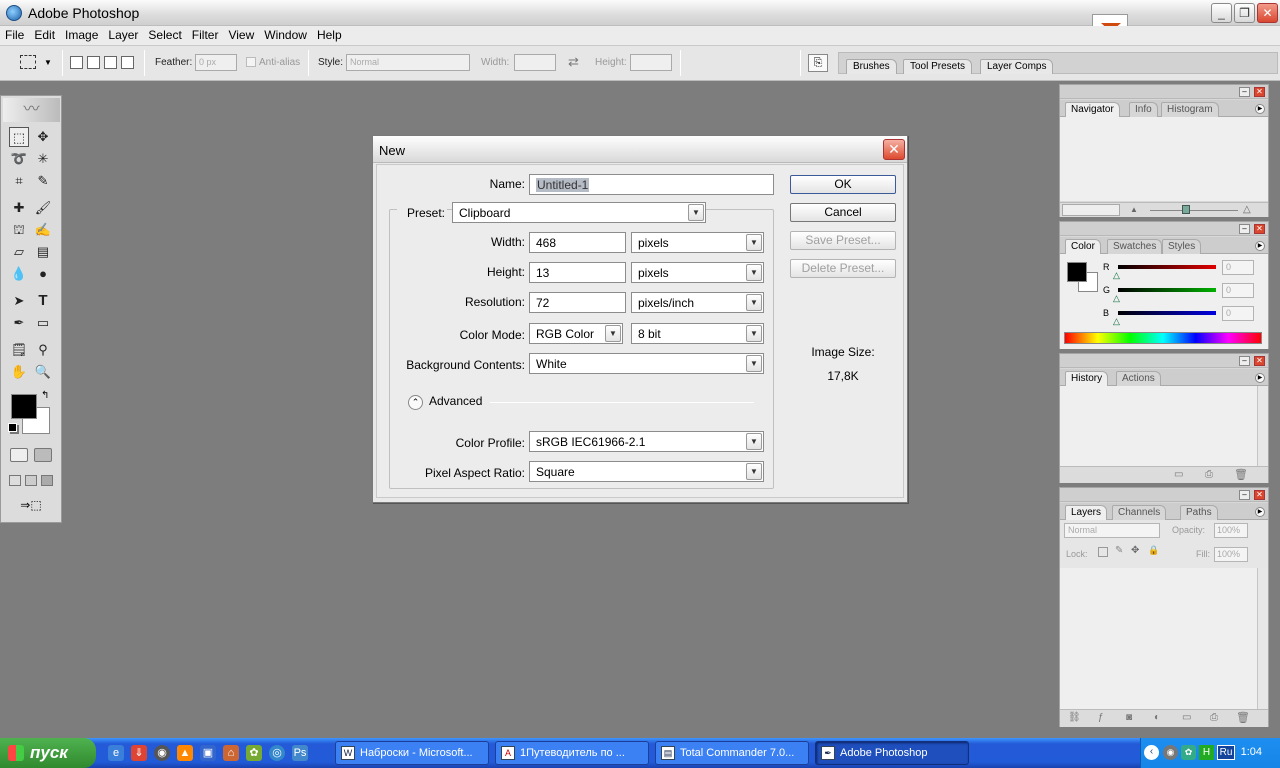 Image resolution: width=1280 pixels, height=768 pixels. Describe the element at coordinates (43, 230) in the screenshot. I see `history-brush-tool-icon: ✍` at that location.